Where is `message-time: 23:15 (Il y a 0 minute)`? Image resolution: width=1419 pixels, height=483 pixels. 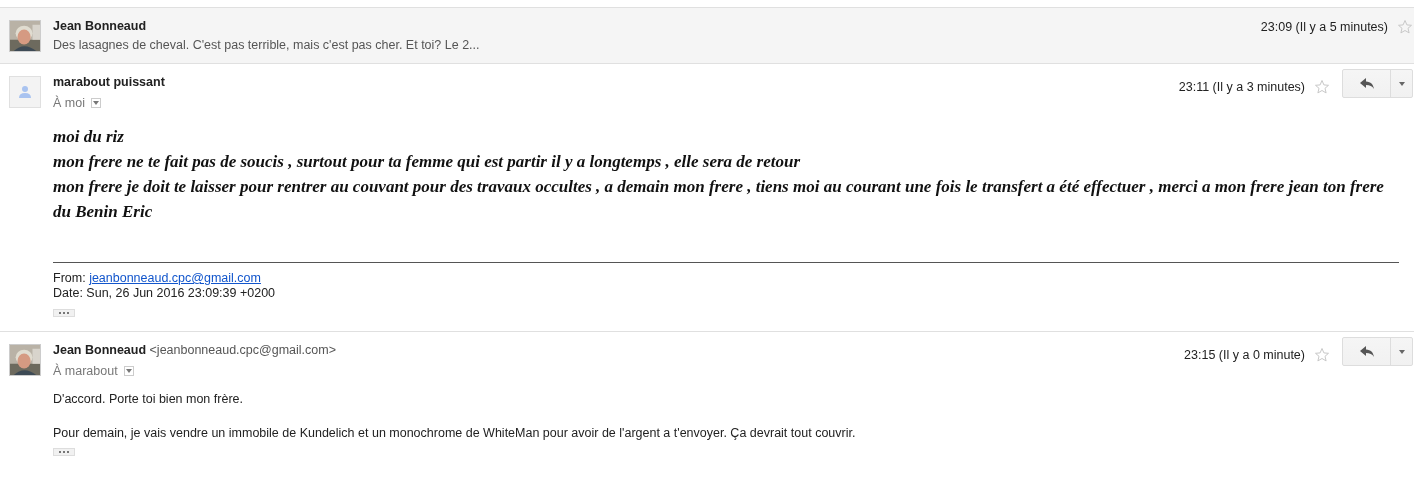
message-time: 23:15 (Il y a 0 minute) is located at coordinates (1244, 354).